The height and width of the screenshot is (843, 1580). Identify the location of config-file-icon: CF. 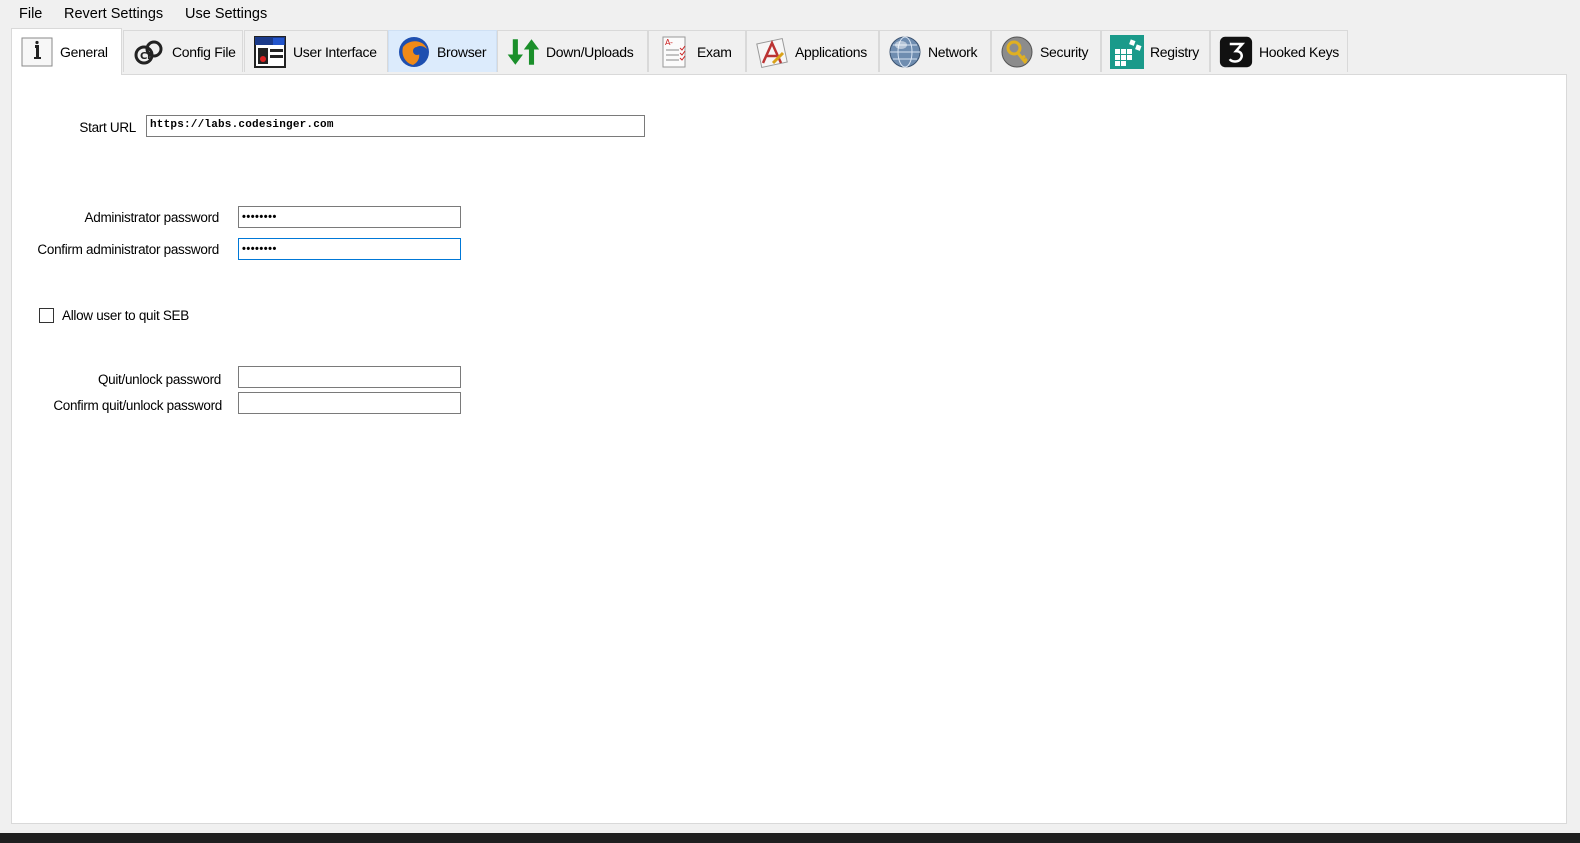
(149, 52).